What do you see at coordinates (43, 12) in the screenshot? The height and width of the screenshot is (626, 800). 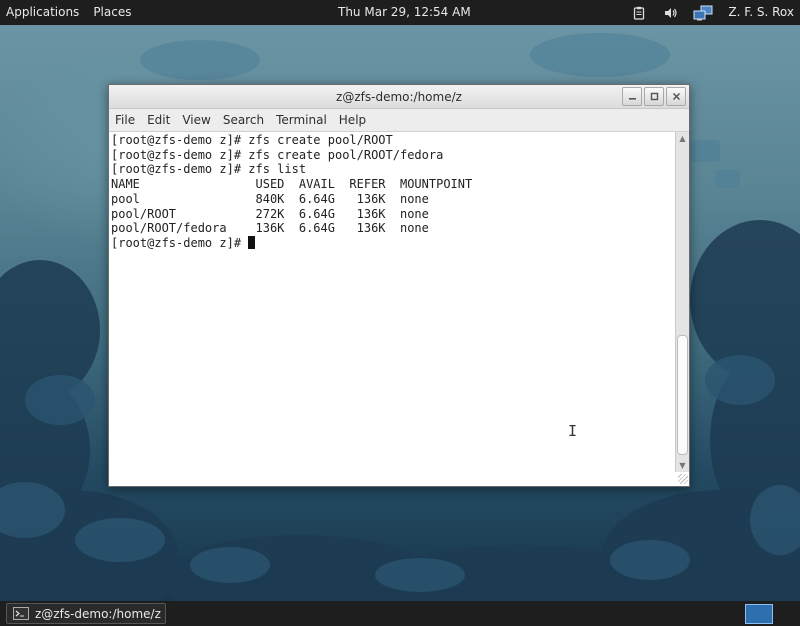 I see `applications-menu: Applications` at bounding box center [43, 12].